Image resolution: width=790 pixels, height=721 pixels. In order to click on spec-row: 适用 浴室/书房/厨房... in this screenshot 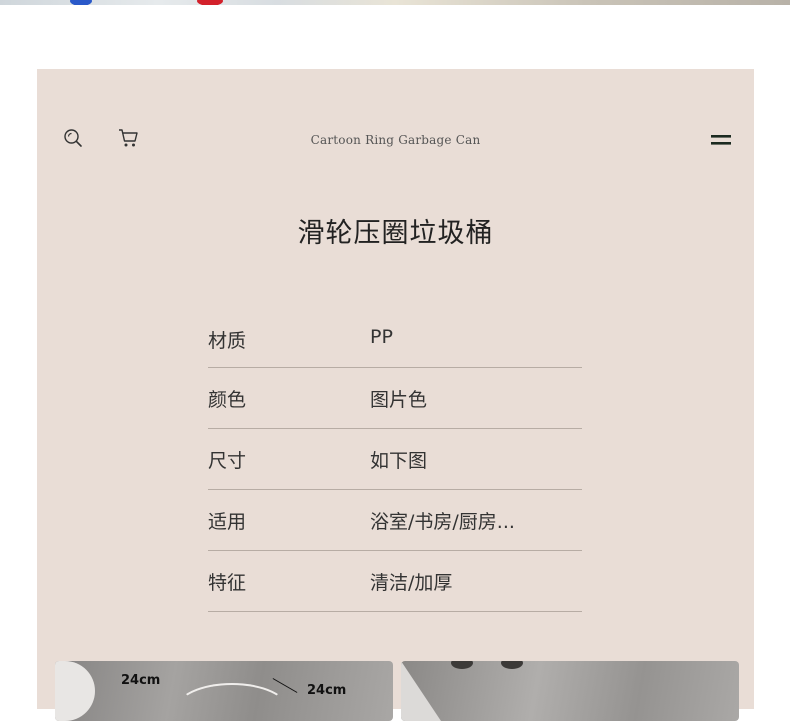, I will do `click(395, 520)`.